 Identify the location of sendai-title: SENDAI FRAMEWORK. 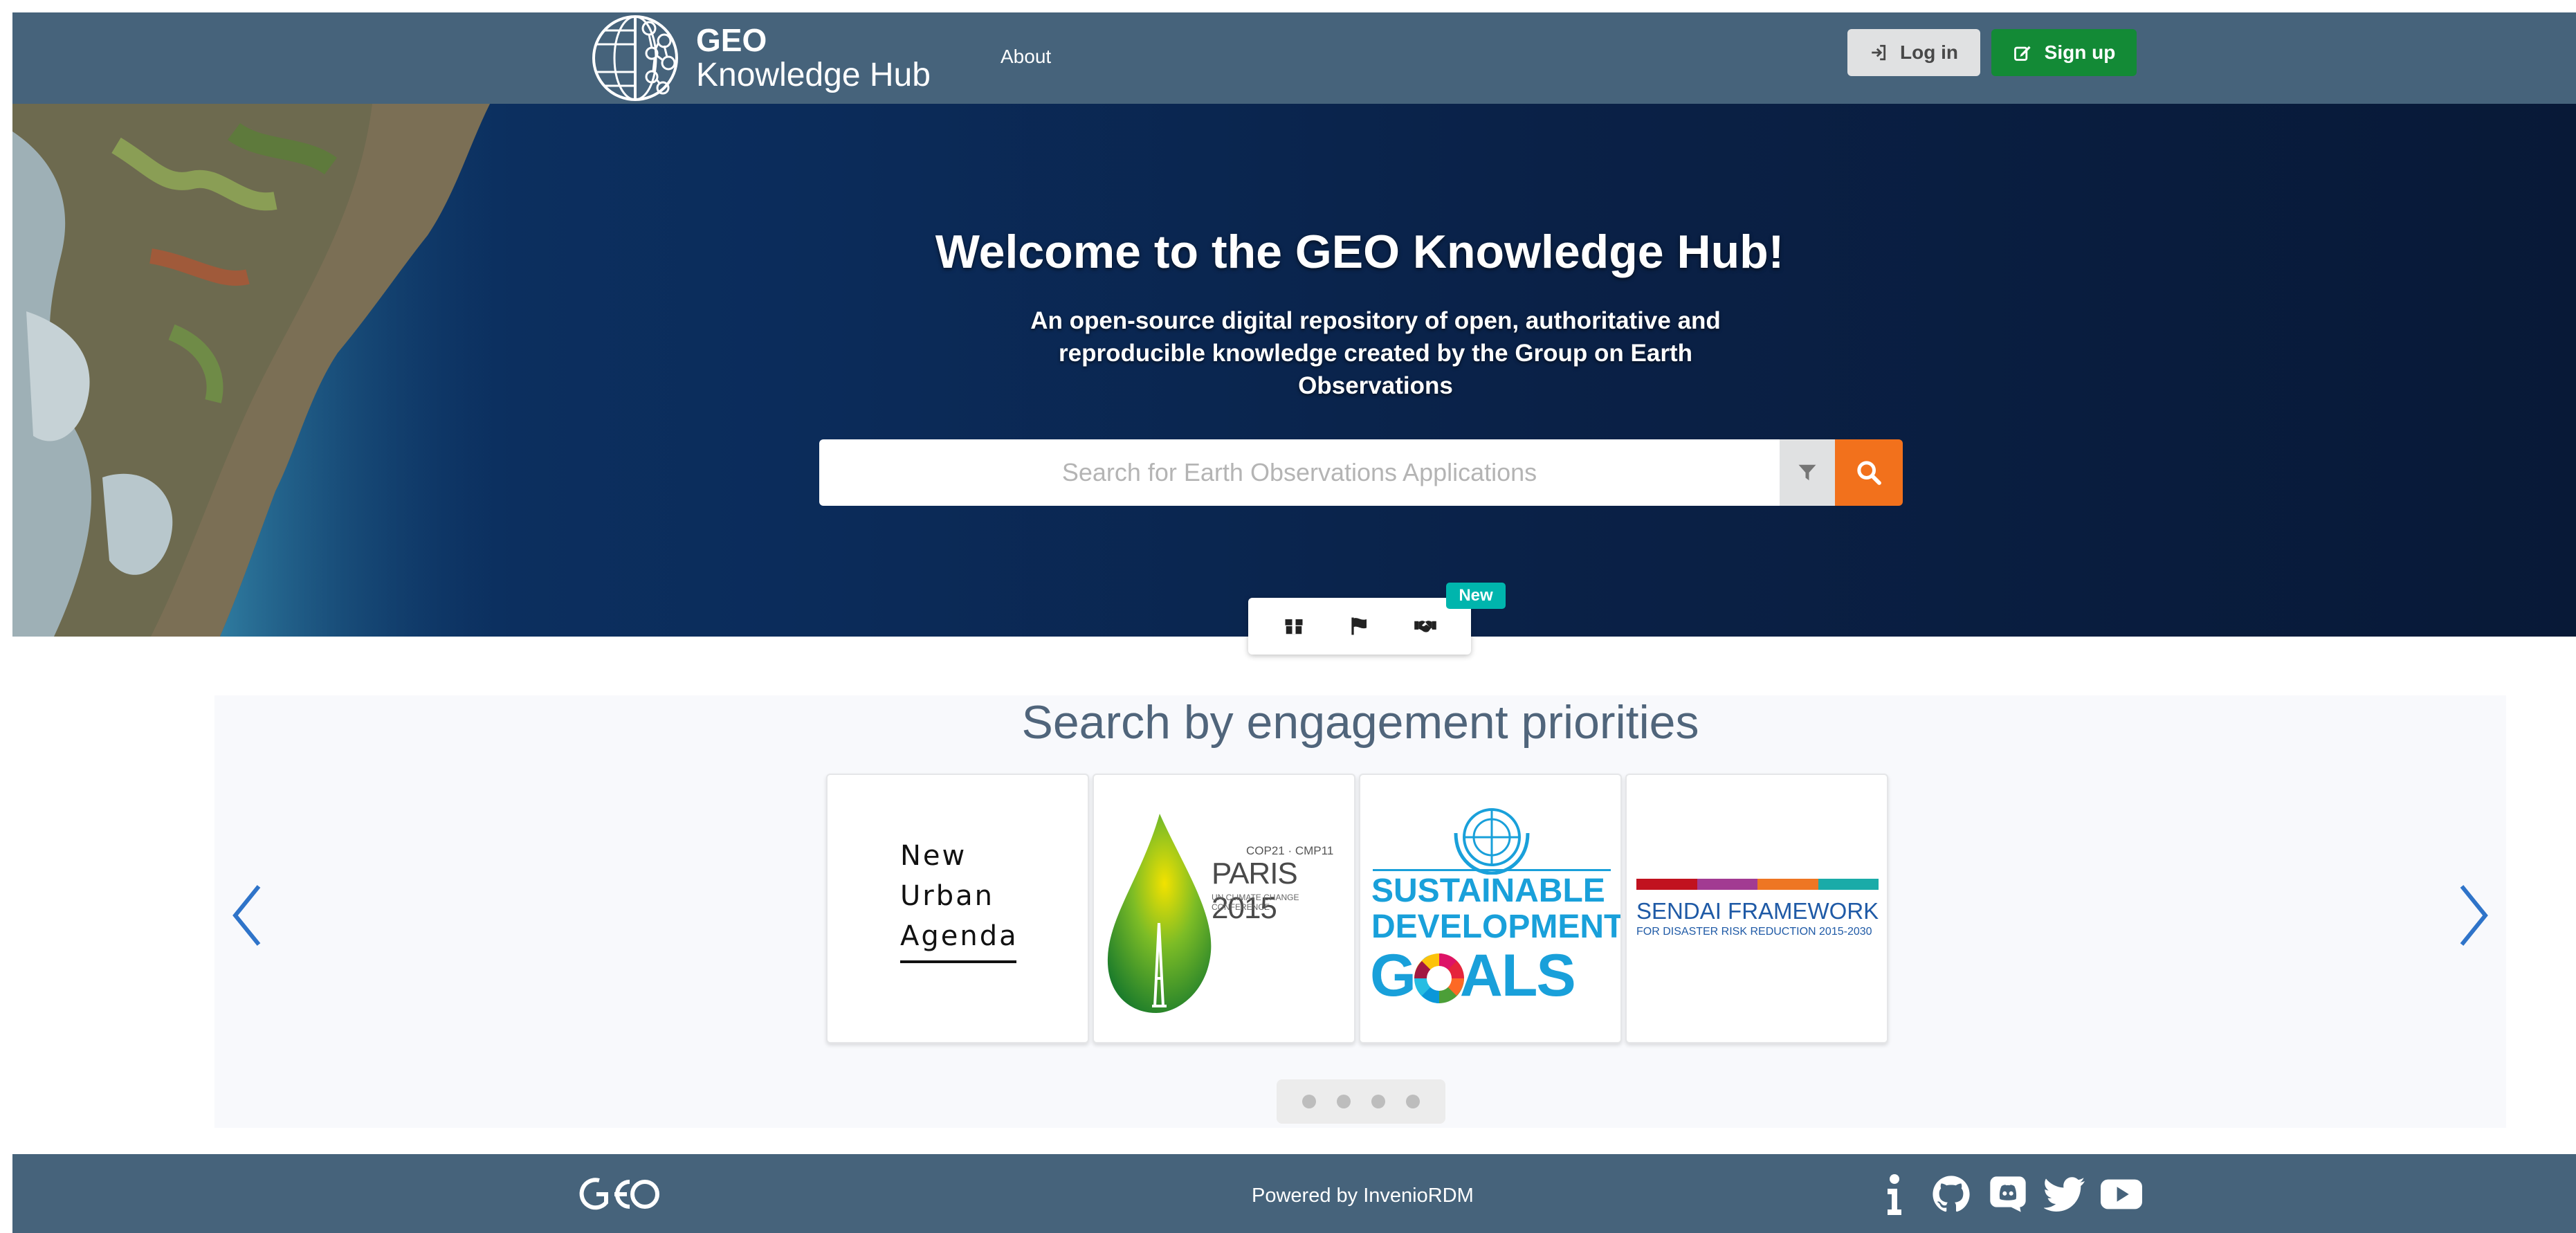
(1758, 911).